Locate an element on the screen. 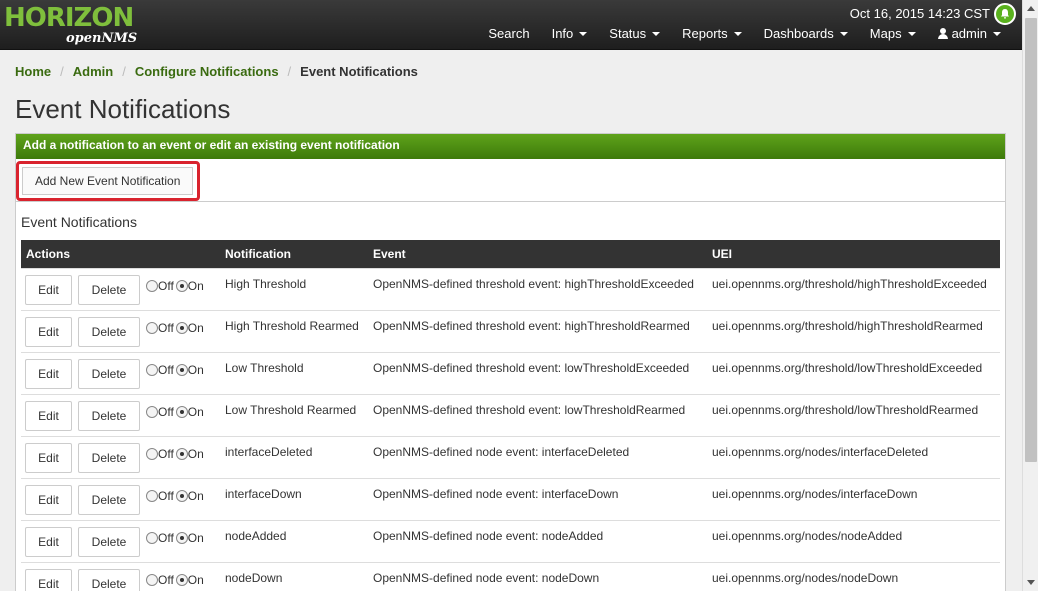  cell-notification: nodeAdded is located at coordinates (294, 540).